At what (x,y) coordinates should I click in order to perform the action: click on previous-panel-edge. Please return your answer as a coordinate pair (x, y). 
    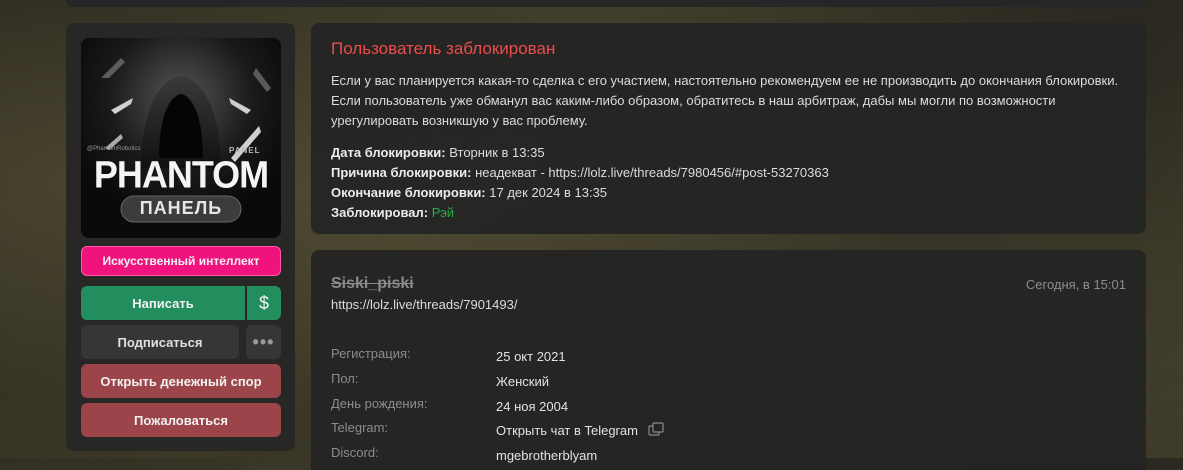
    Looking at the image, I should click on (606, 3).